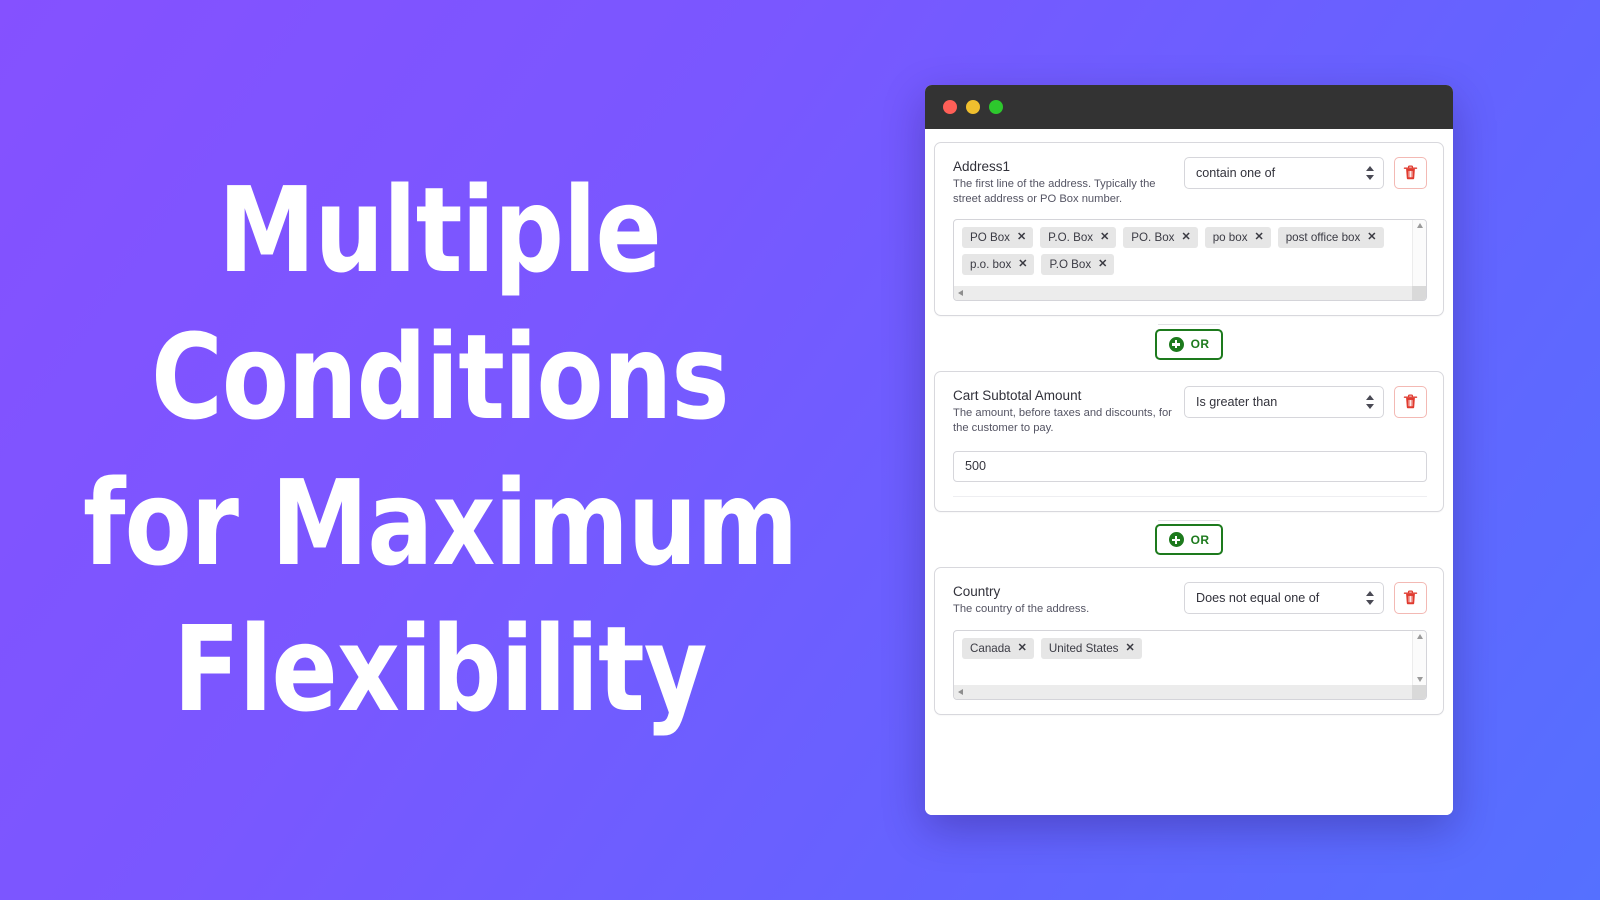 The height and width of the screenshot is (900, 1600). I want to click on condition-field-name: Cart Subtotal Amount, so click(1017, 396).